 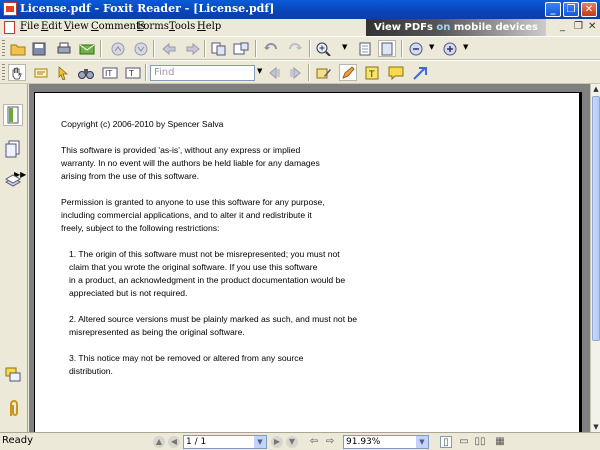 I want to click on scroll-up-icon: ▲, so click(x=595, y=89).